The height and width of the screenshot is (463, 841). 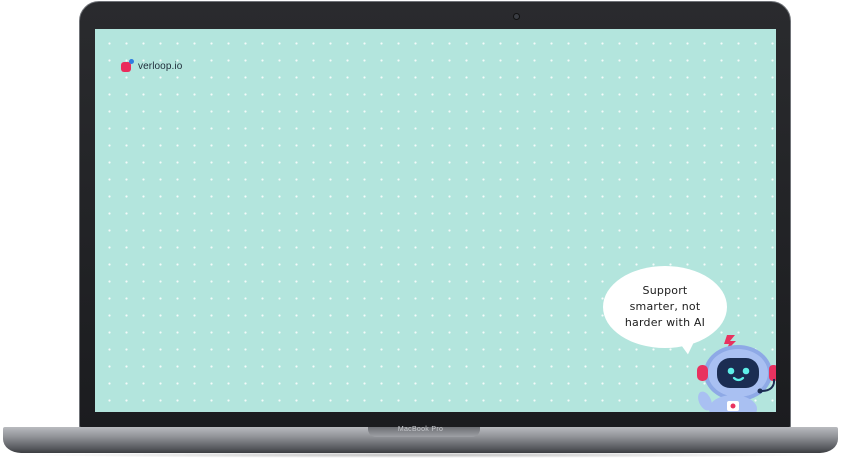 I want to click on bubble-line-1: Support, so click(x=665, y=290).